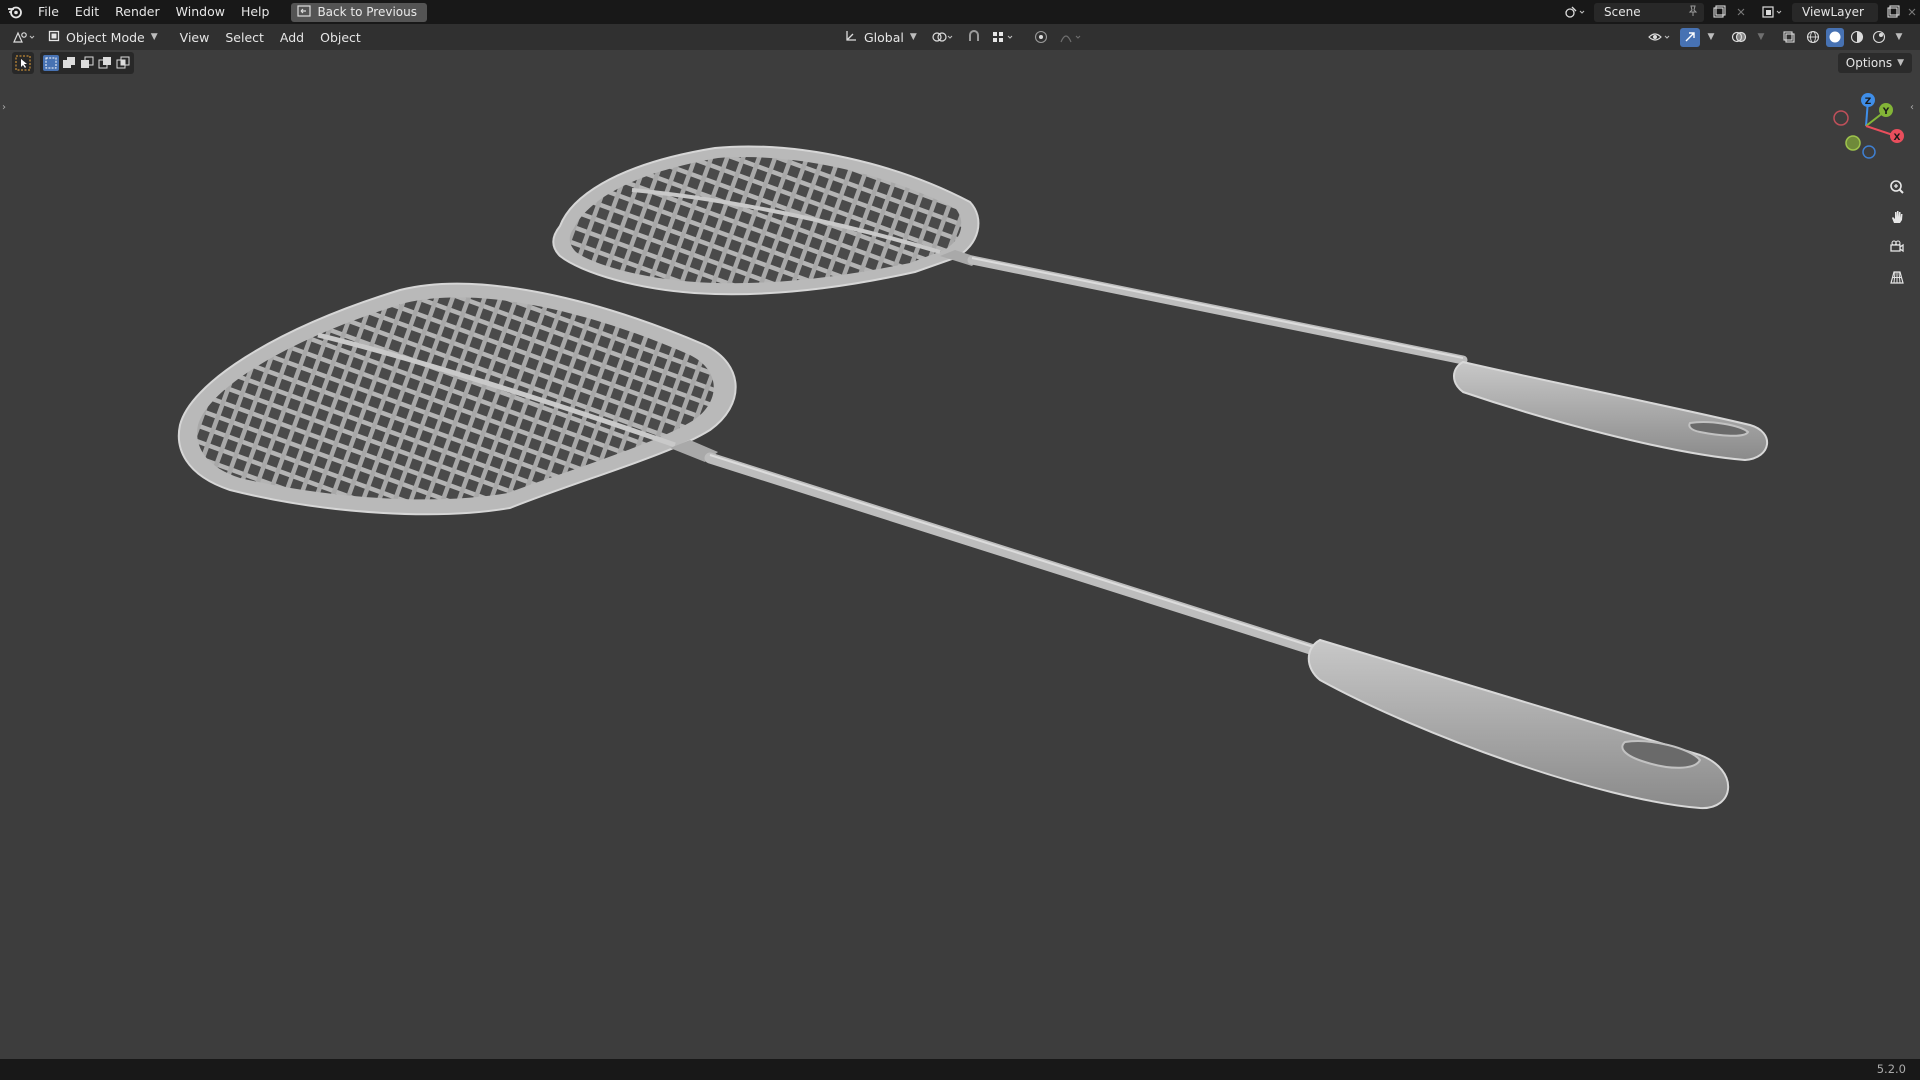  What do you see at coordinates (1899, 37) in the screenshot?
I see `shading-dropdown-icon: ▼` at bounding box center [1899, 37].